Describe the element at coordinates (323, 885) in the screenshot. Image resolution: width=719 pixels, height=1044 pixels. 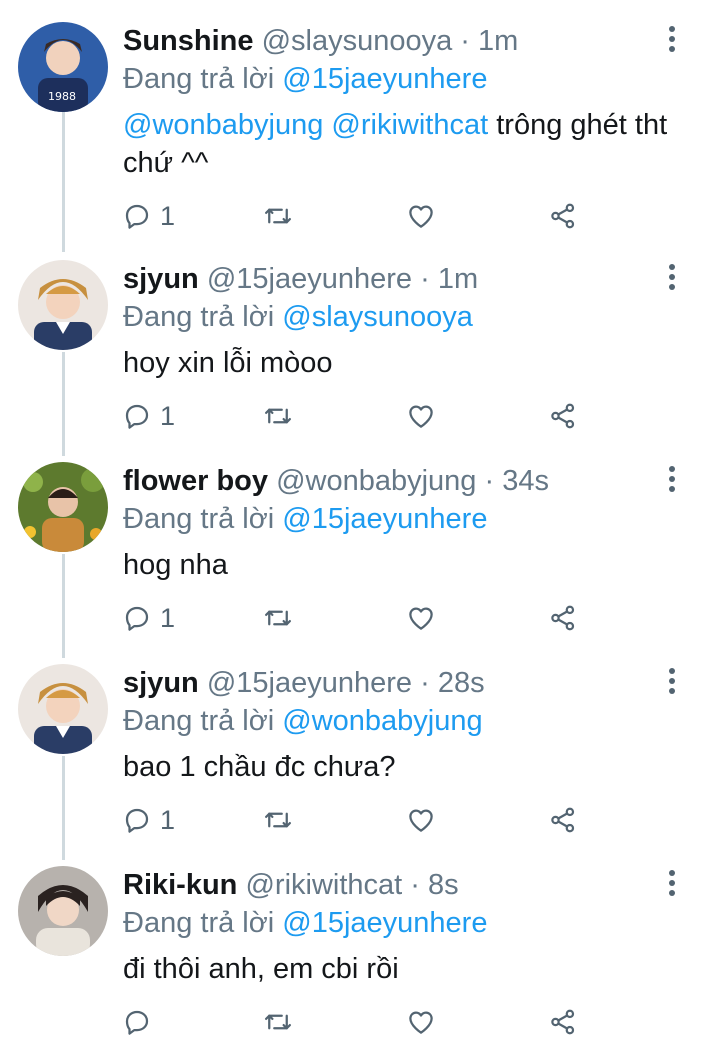
I see `user-handle: @rikiwithcat` at that location.